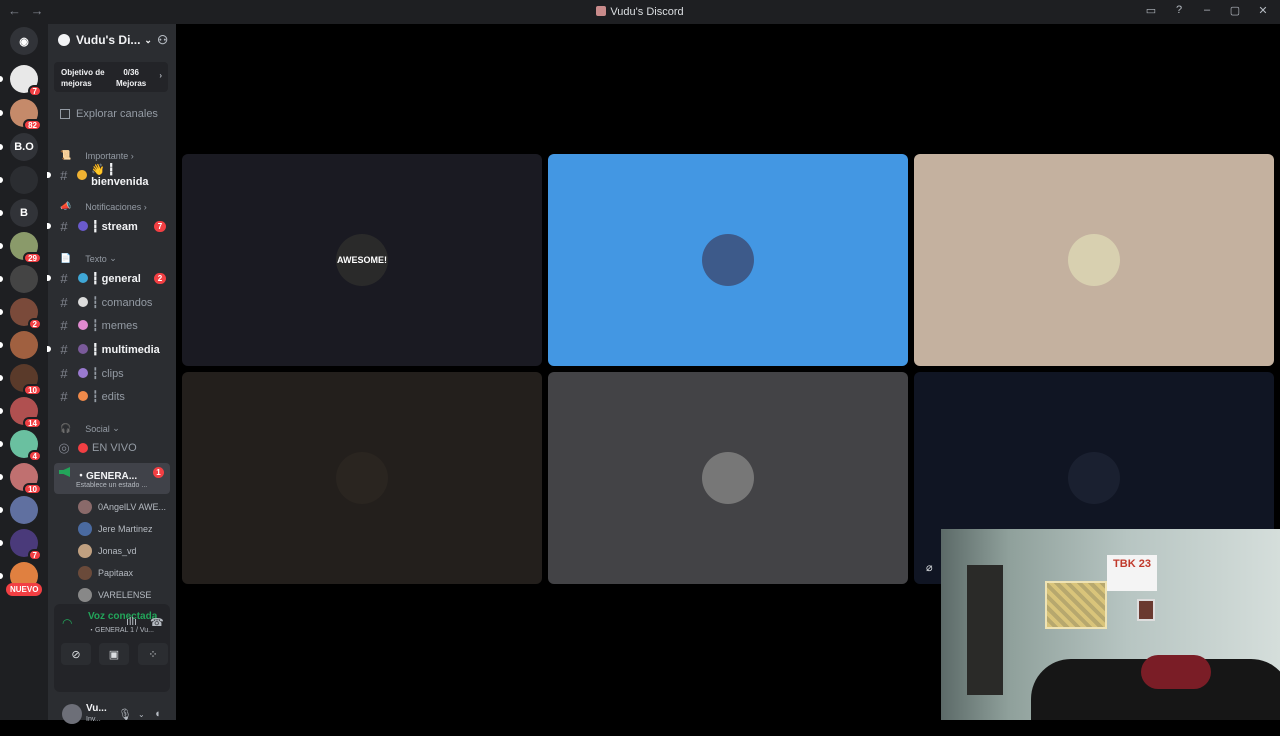 Image resolution: width=1280 pixels, height=736 pixels. What do you see at coordinates (985, 630) in the screenshot?
I see `camera-scene-door` at bounding box center [985, 630].